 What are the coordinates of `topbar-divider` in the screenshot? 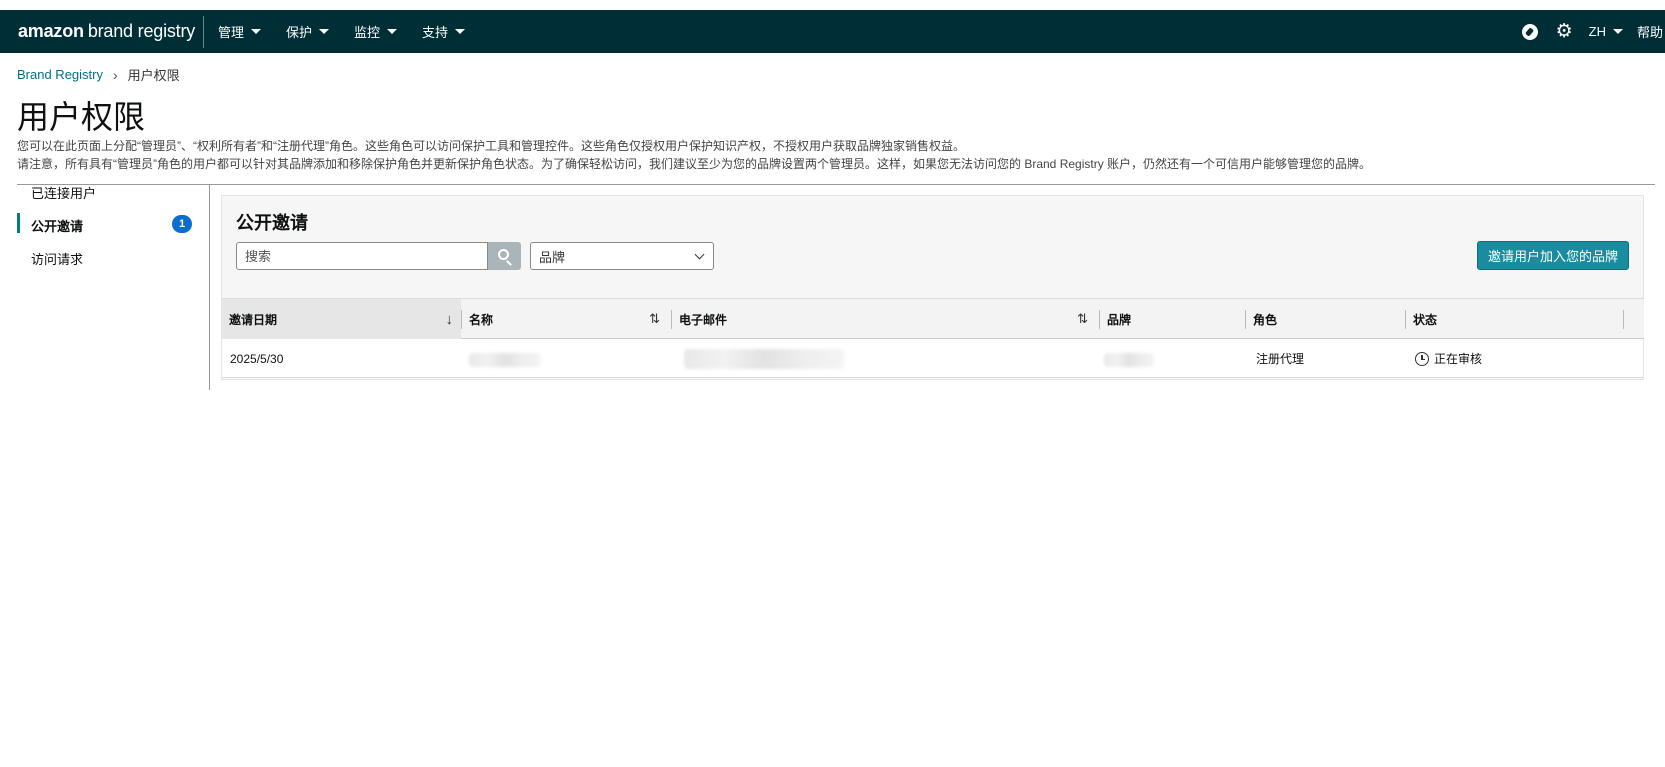 It's located at (203, 32).